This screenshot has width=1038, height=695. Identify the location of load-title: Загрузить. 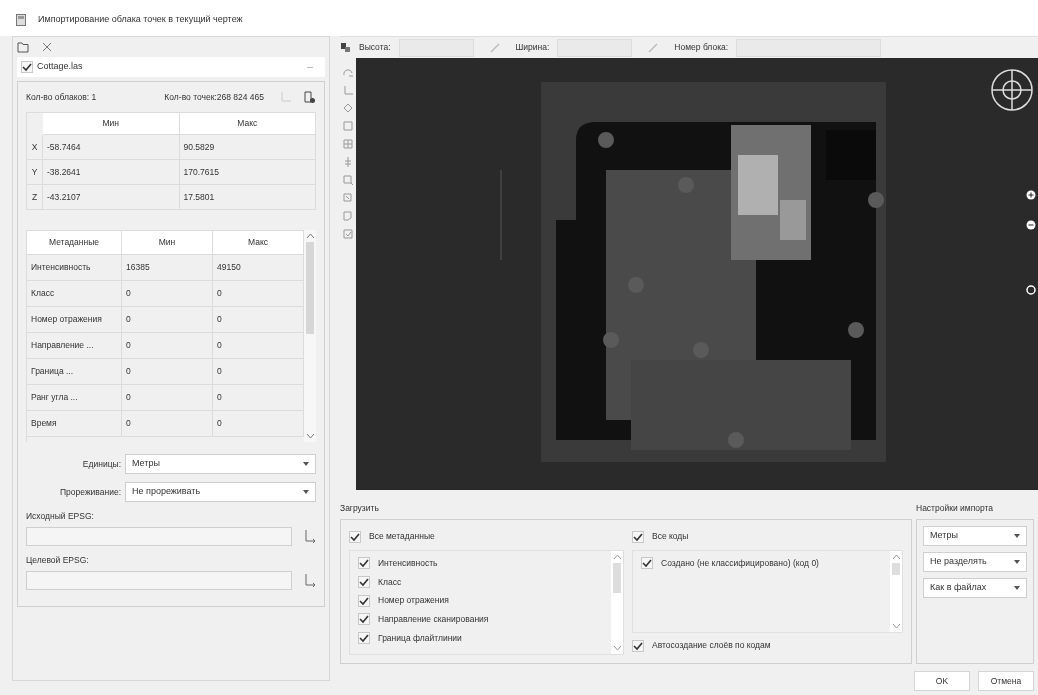
(360, 508).